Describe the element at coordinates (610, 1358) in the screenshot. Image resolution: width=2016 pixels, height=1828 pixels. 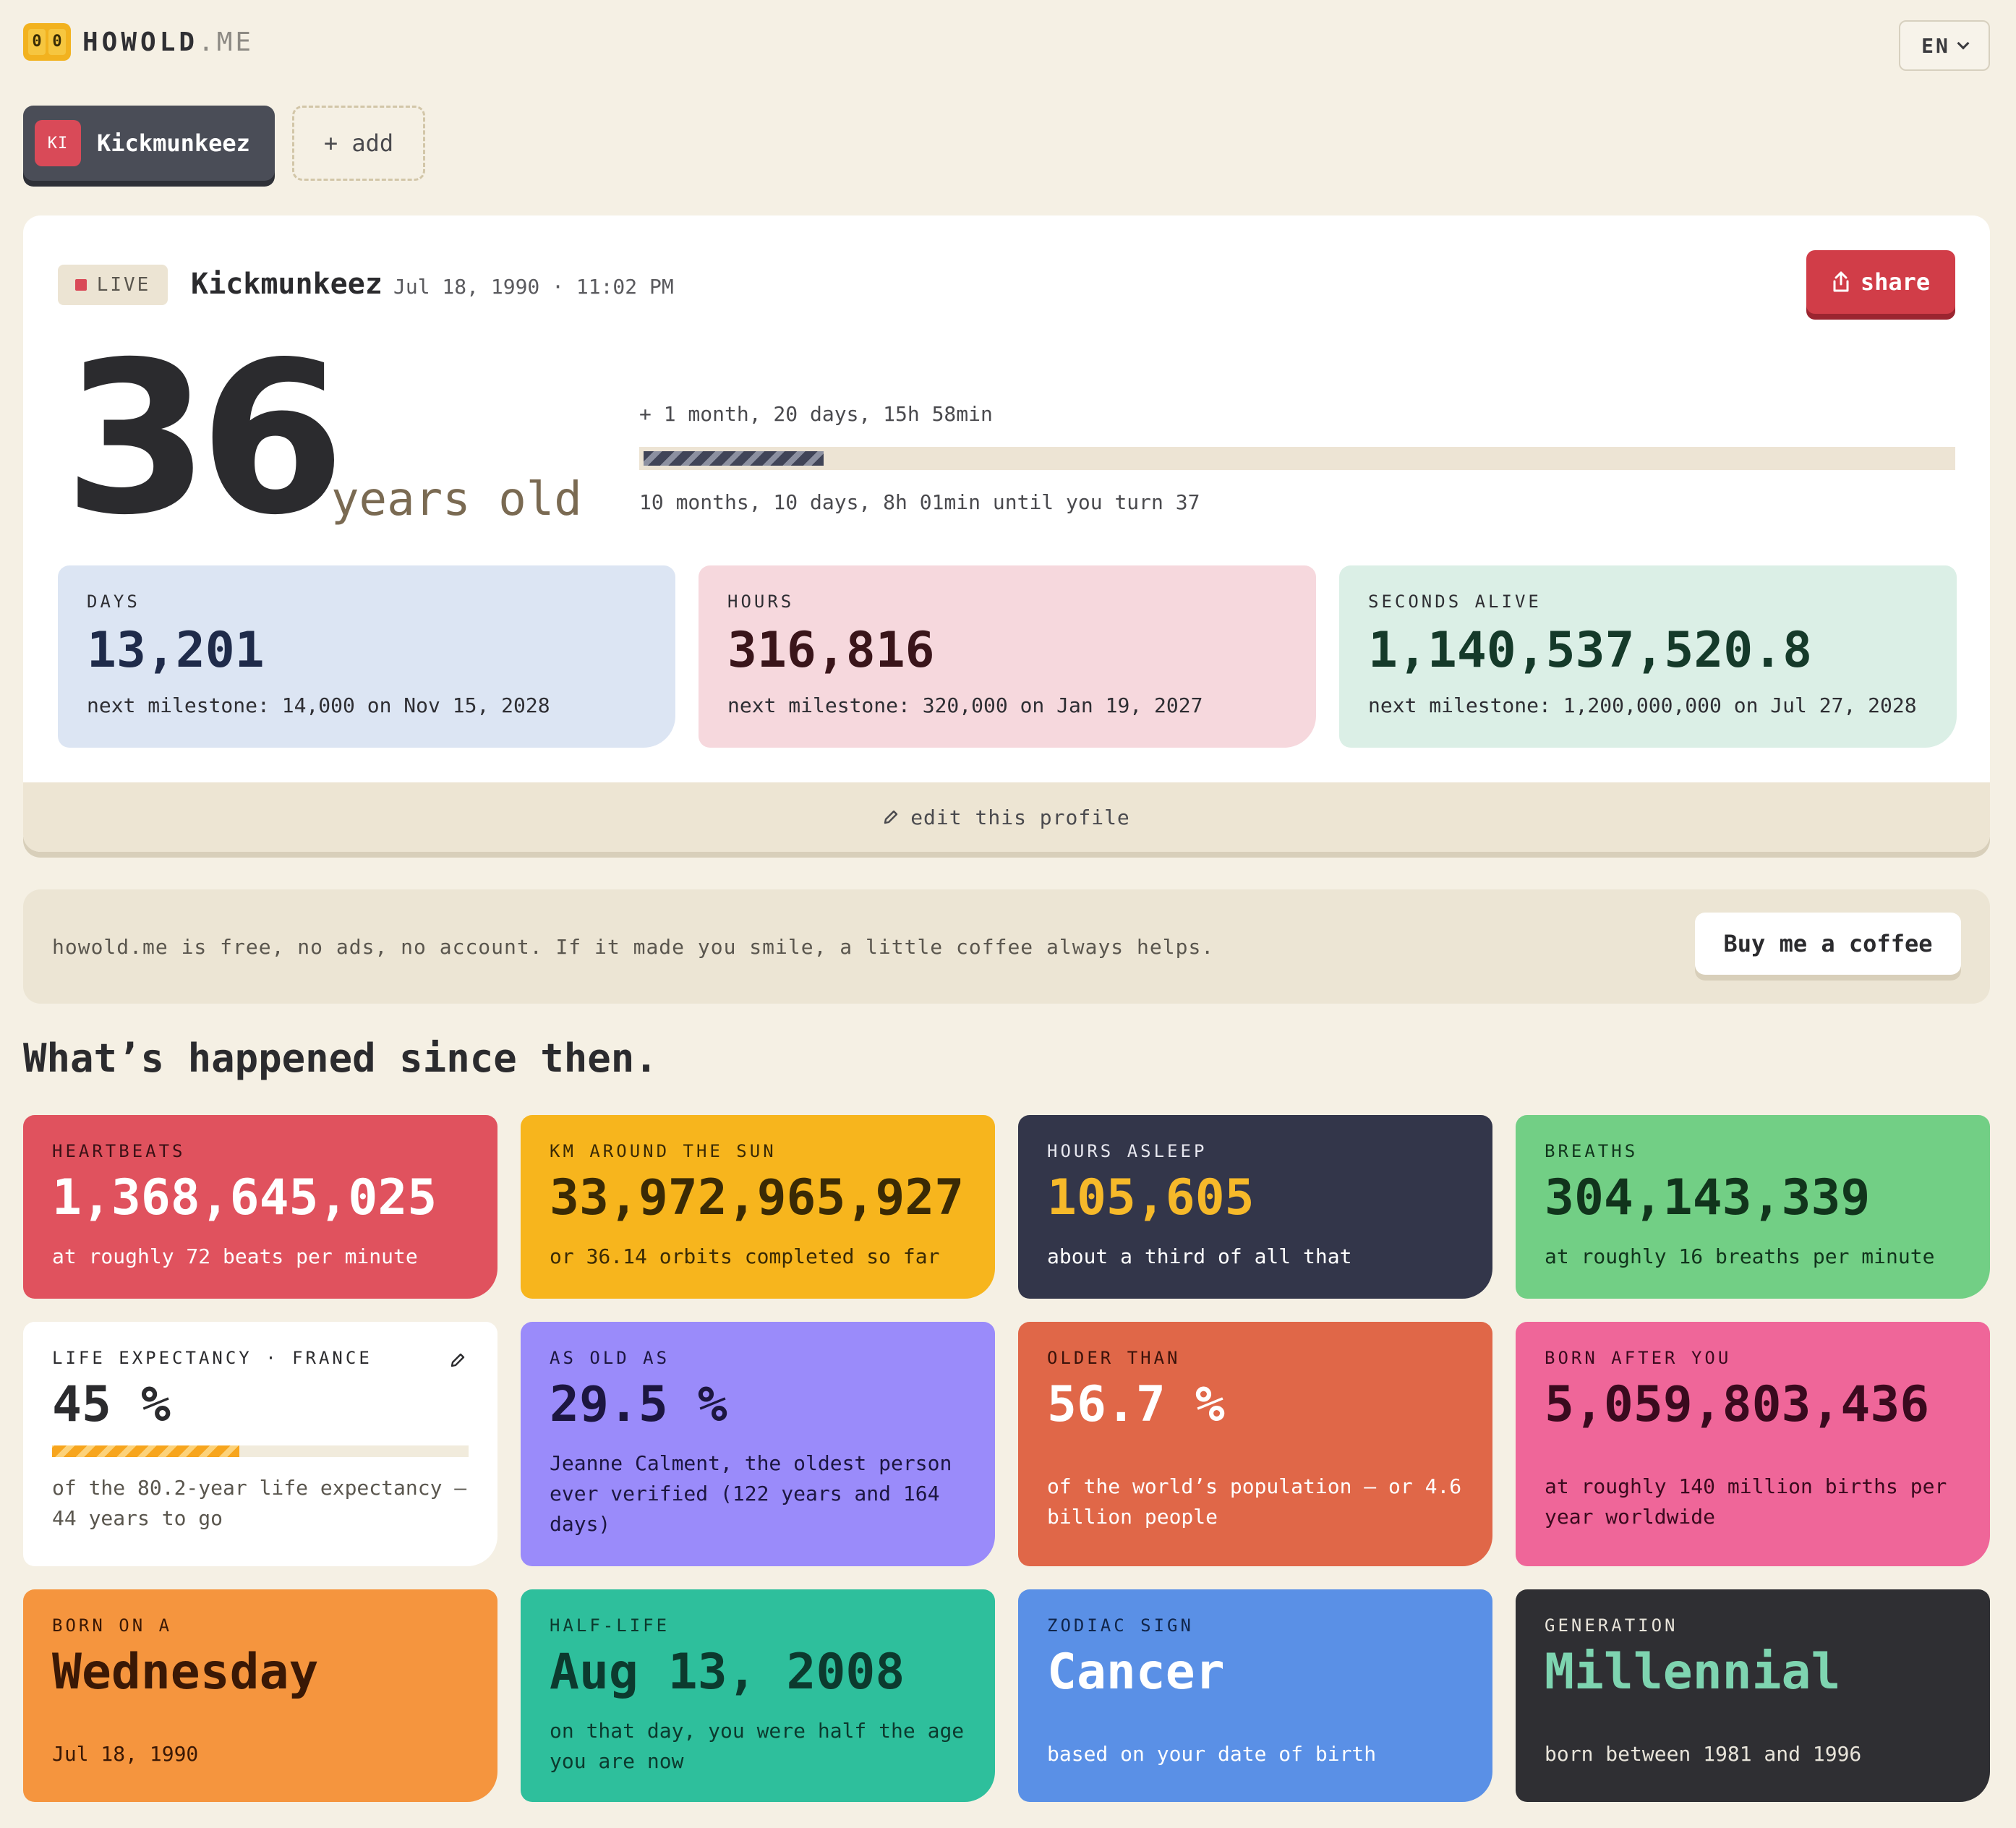
I see `tile-label: AS OLD AS` at that location.